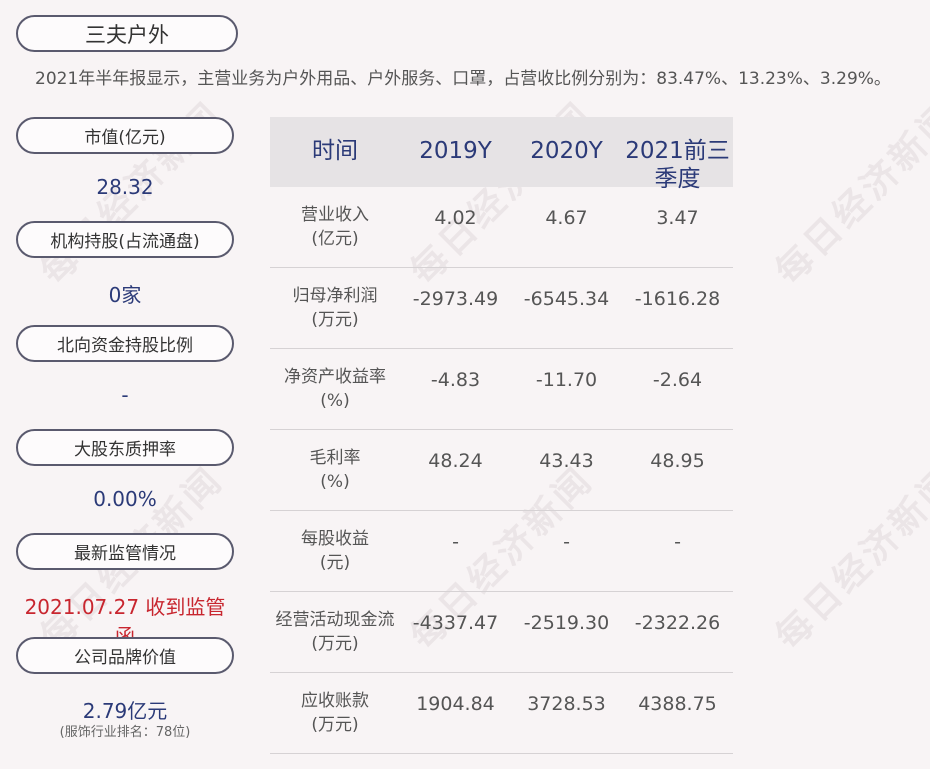  Describe the element at coordinates (335, 151) in the screenshot. I see `header-time: 时间` at that location.